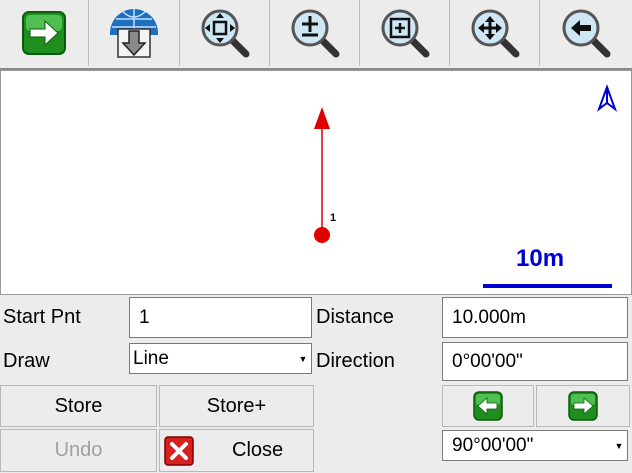 The image size is (632, 473). Describe the element at coordinates (179, 450) in the screenshot. I see `close-icon` at that location.